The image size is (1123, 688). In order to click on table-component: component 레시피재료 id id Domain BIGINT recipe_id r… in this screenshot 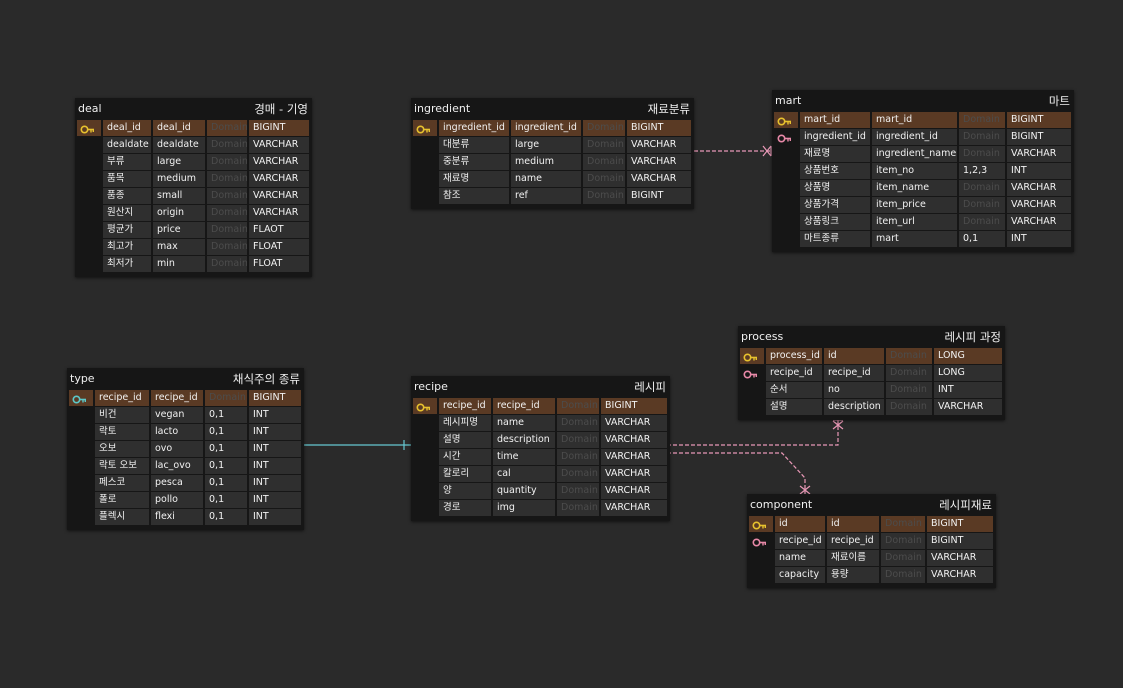, I will do `click(871, 541)`.